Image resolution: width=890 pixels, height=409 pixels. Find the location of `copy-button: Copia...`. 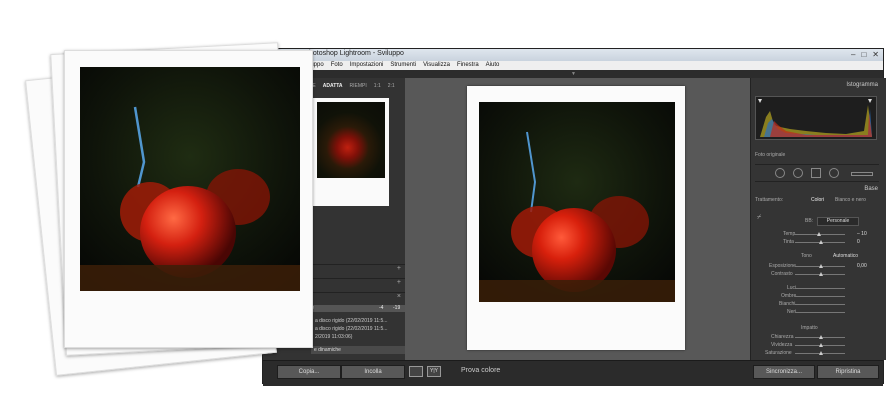

copy-button: Copia... is located at coordinates (309, 372).